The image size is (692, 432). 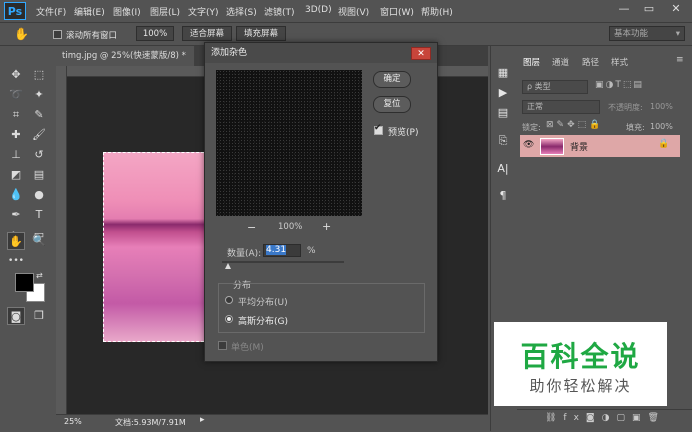 What do you see at coordinates (561, 107) in the screenshot?
I see `blend-mode-select: 正常` at bounding box center [561, 107].